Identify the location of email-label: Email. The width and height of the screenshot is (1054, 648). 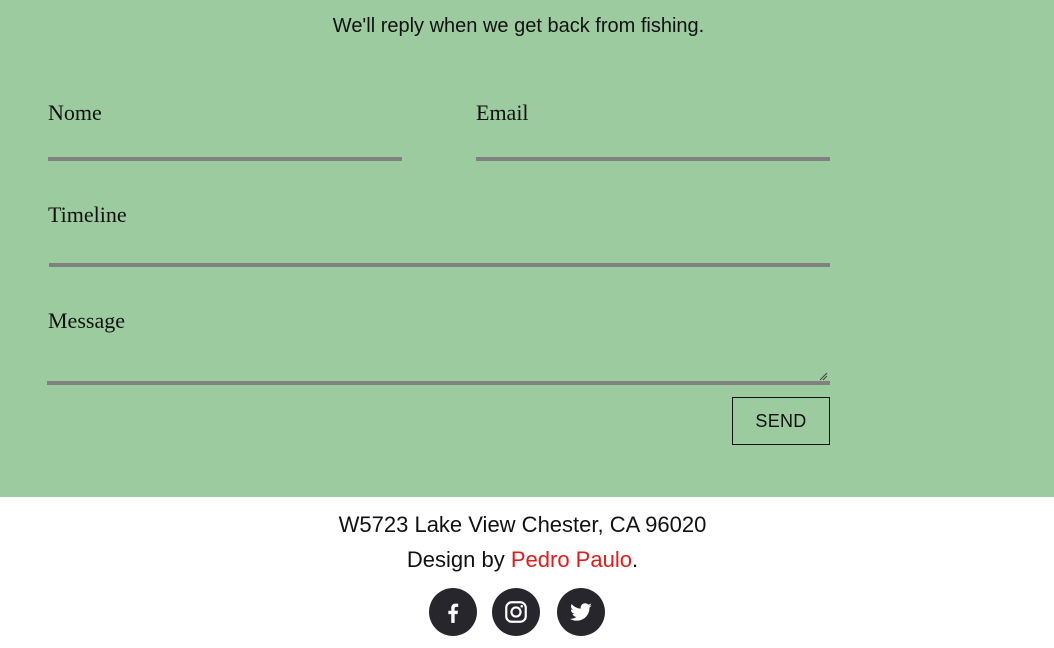
(502, 112).